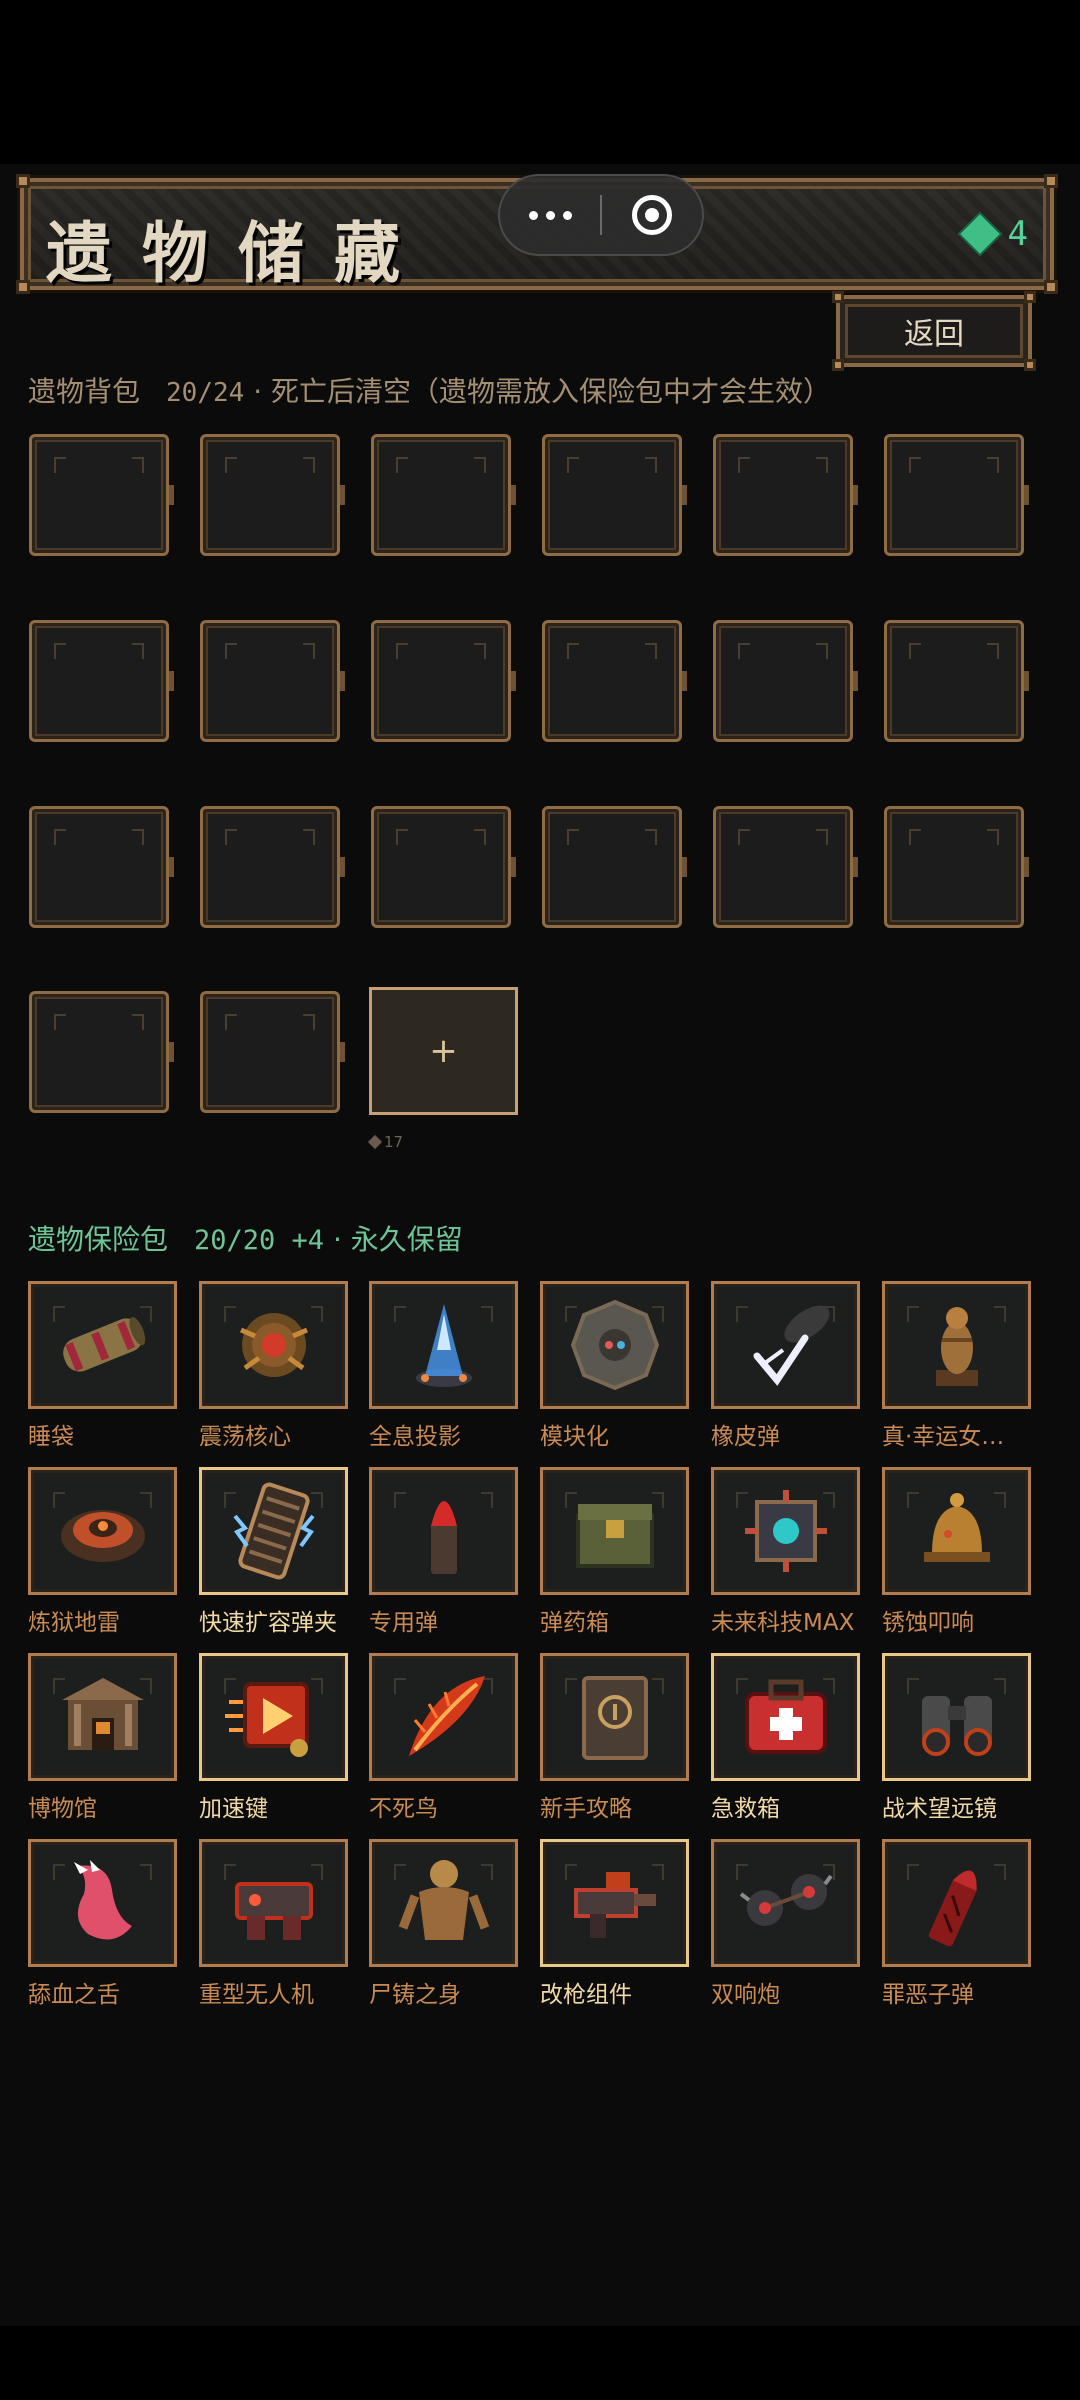 This screenshot has width=1080, height=2400. Describe the element at coordinates (268, 1623) in the screenshot. I see `relic-label: 快速扩容弹夹` at that location.